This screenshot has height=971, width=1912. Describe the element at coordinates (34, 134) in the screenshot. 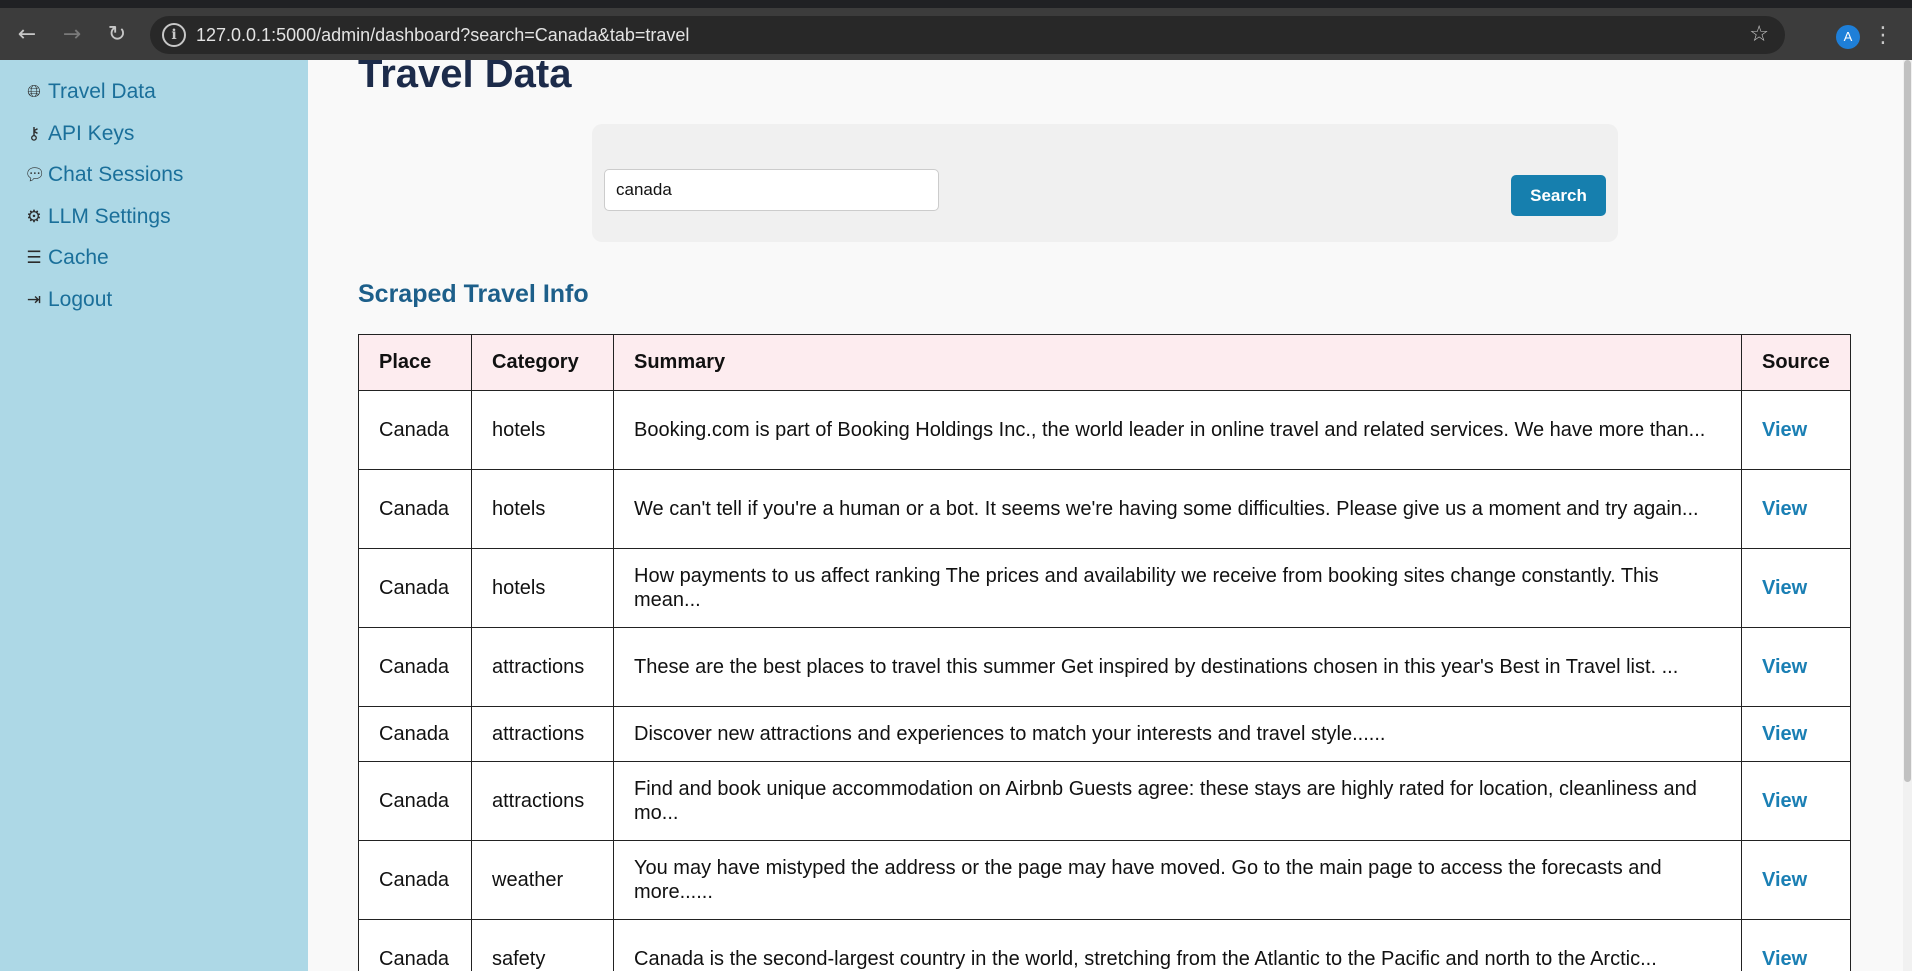

I see `key-icon: ⚷` at that location.